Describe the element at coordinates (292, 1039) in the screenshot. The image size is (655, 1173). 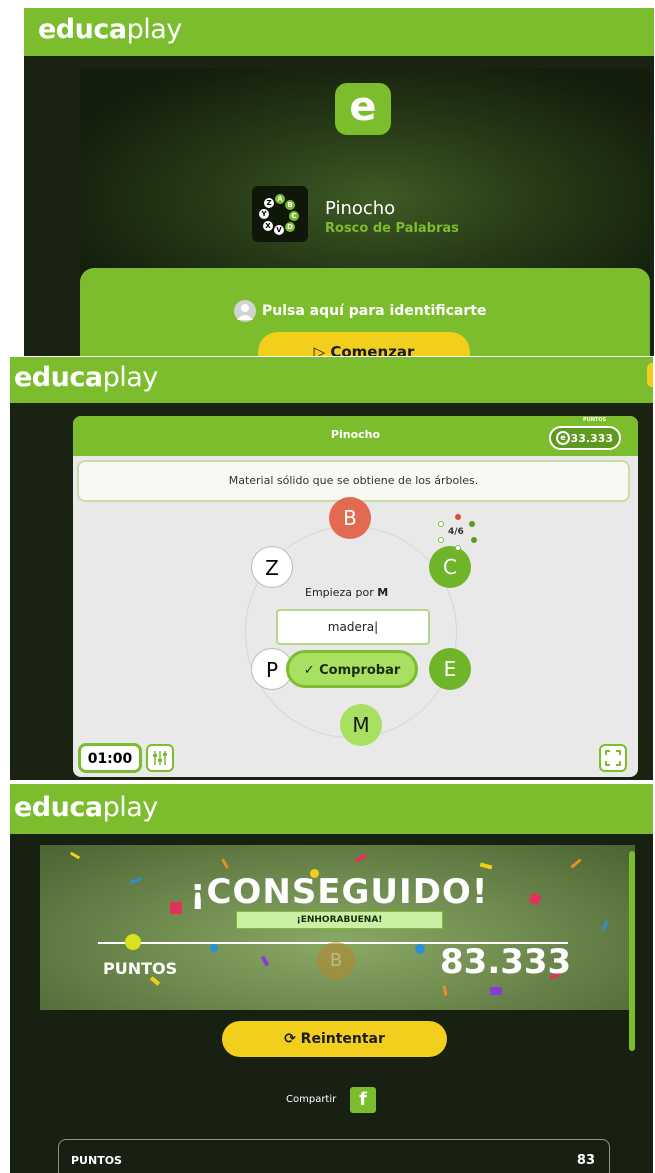
I see `retry-icon: ⟳` at that location.